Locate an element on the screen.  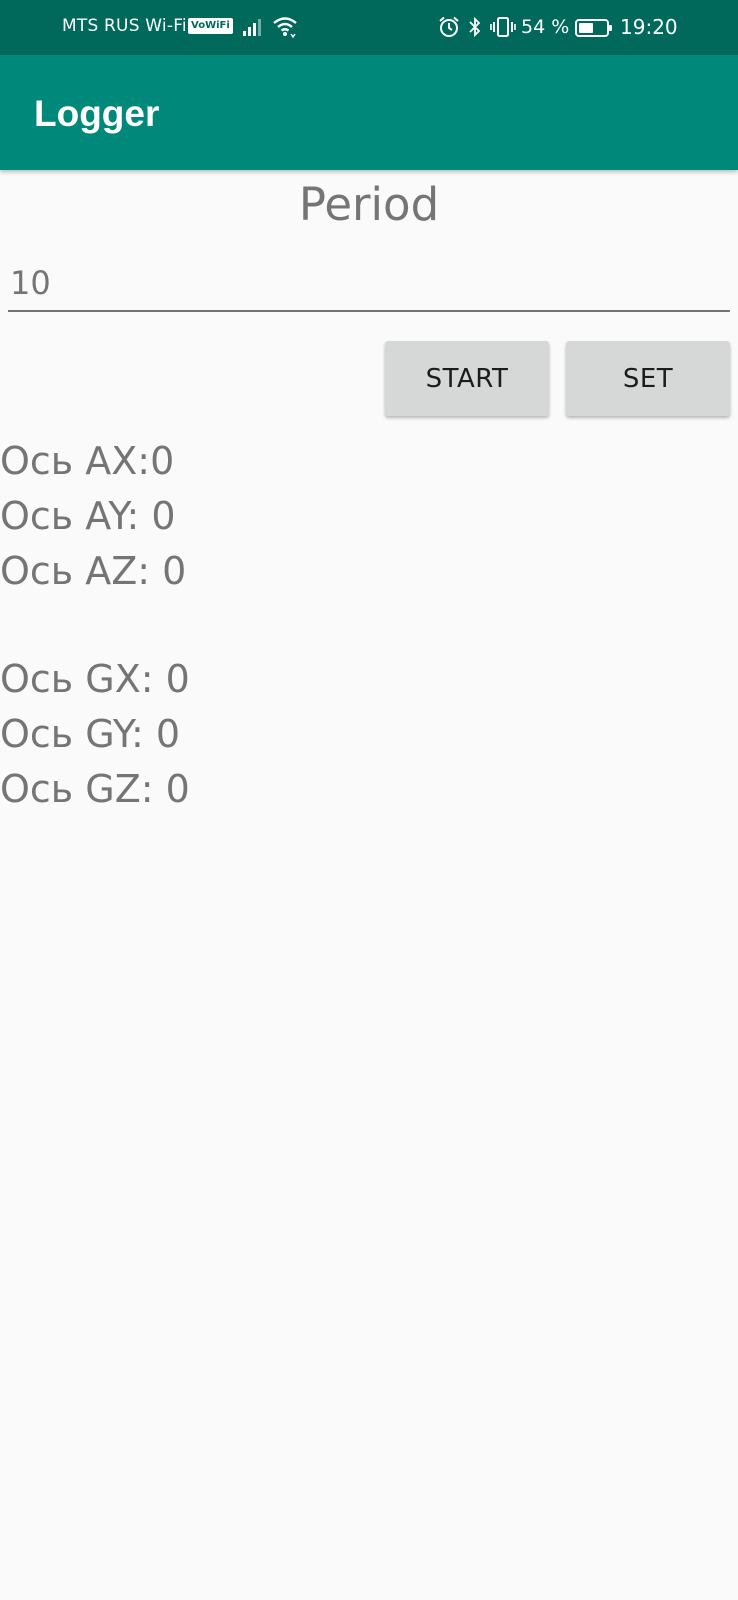
period-label: Period is located at coordinates (369, 204).